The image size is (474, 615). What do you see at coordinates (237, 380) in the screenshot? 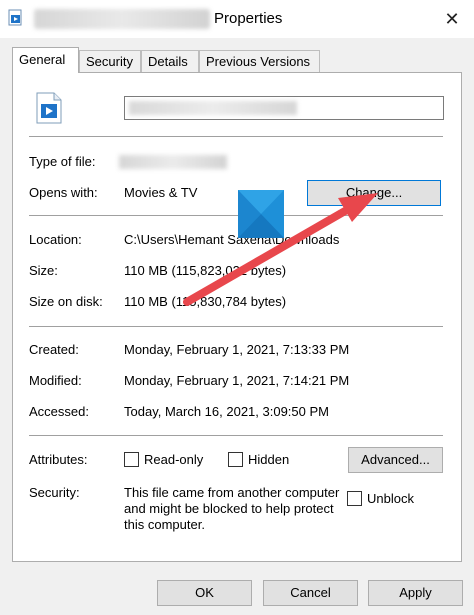
I see `modified-value: Monday, February 1, 2021, 7:14:21 PM` at bounding box center [237, 380].